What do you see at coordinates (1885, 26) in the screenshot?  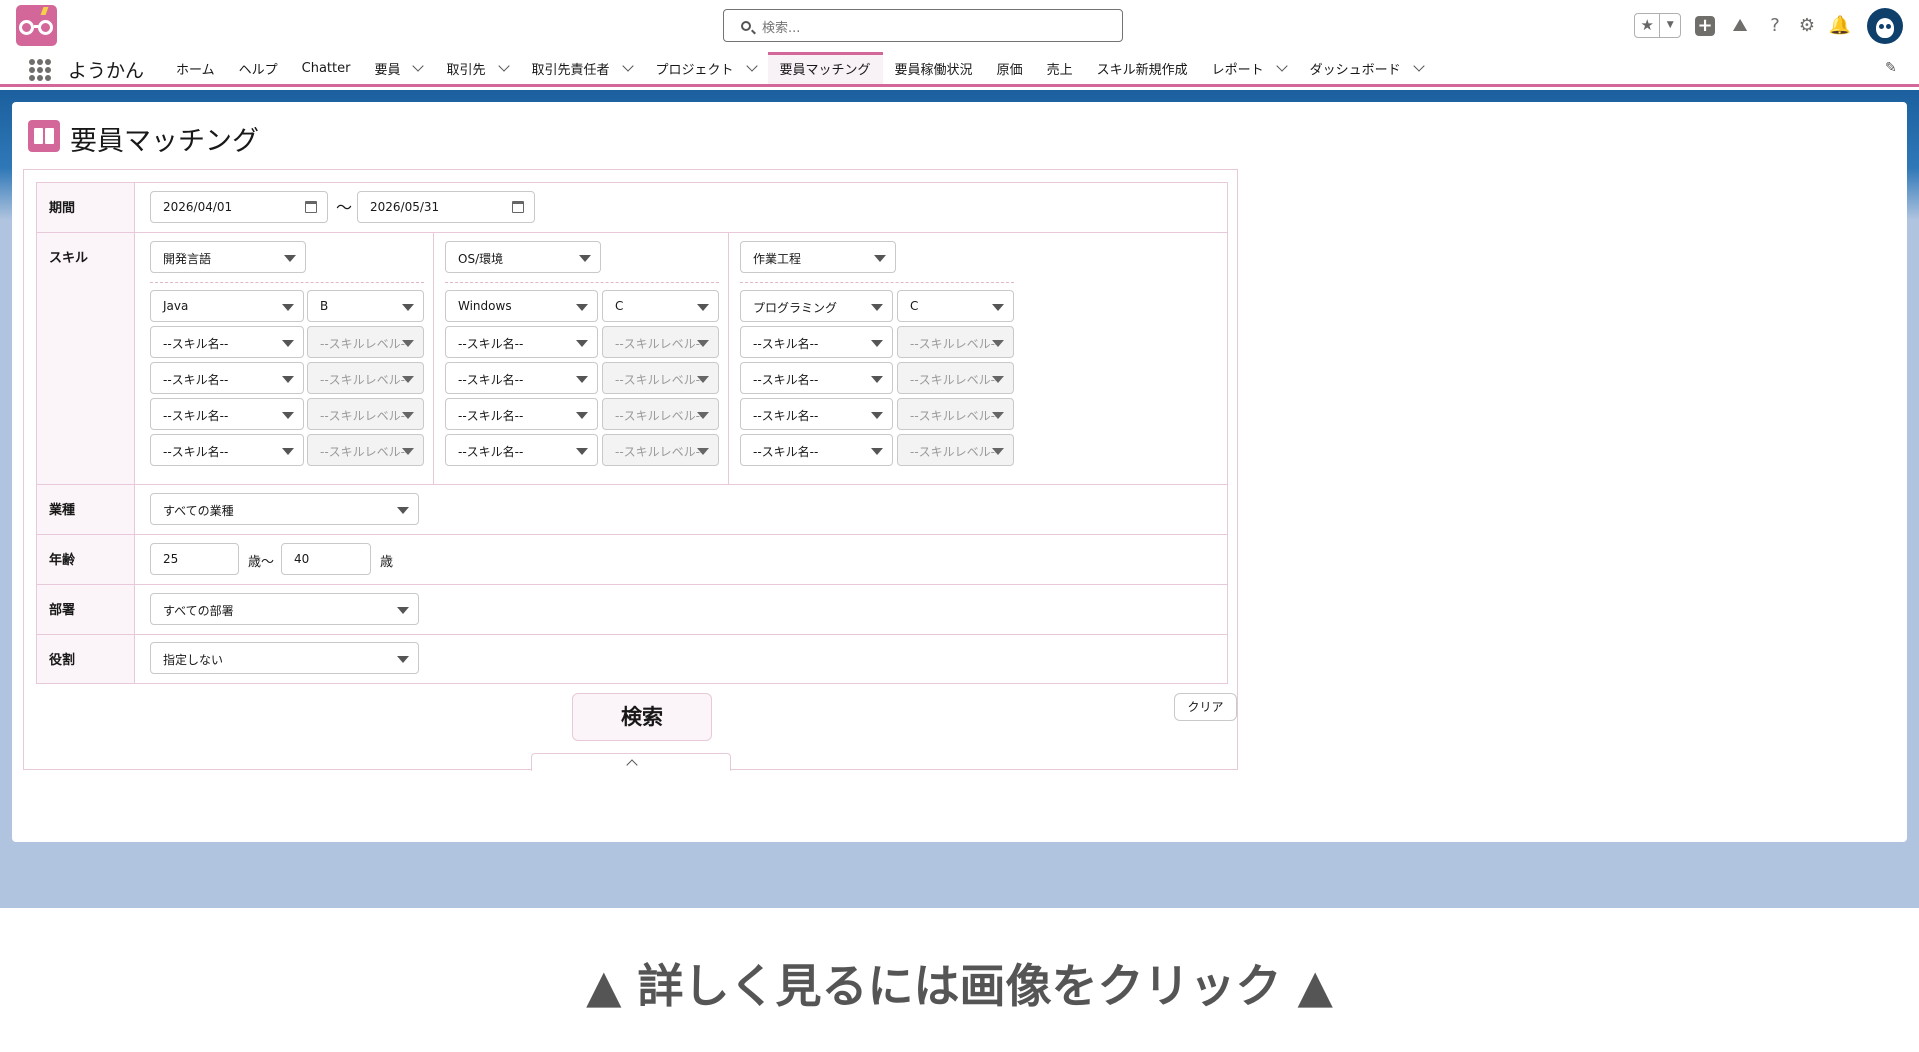 I see `user-avatar` at bounding box center [1885, 26].